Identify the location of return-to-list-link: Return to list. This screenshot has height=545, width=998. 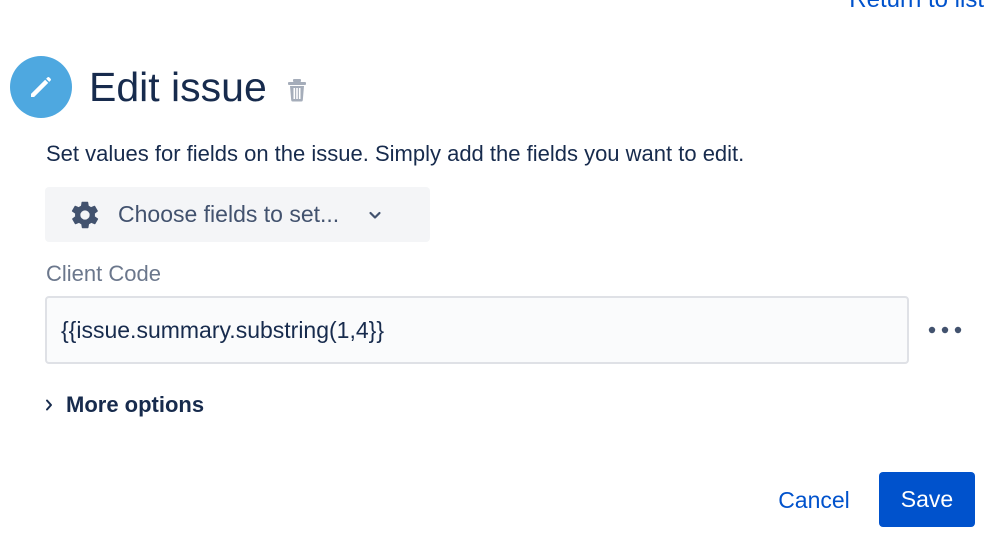
(916, 7).